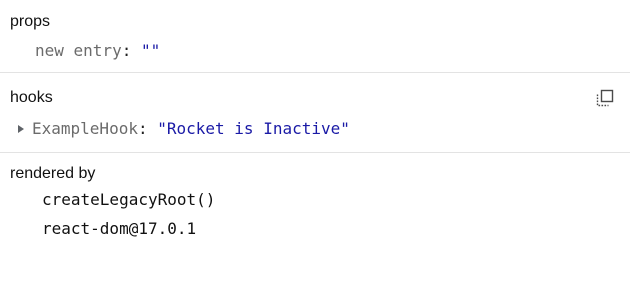 The width and height of the screenshot is (630, 295). I want to click on rendered-by-title: rendered by, so click(53, 173).